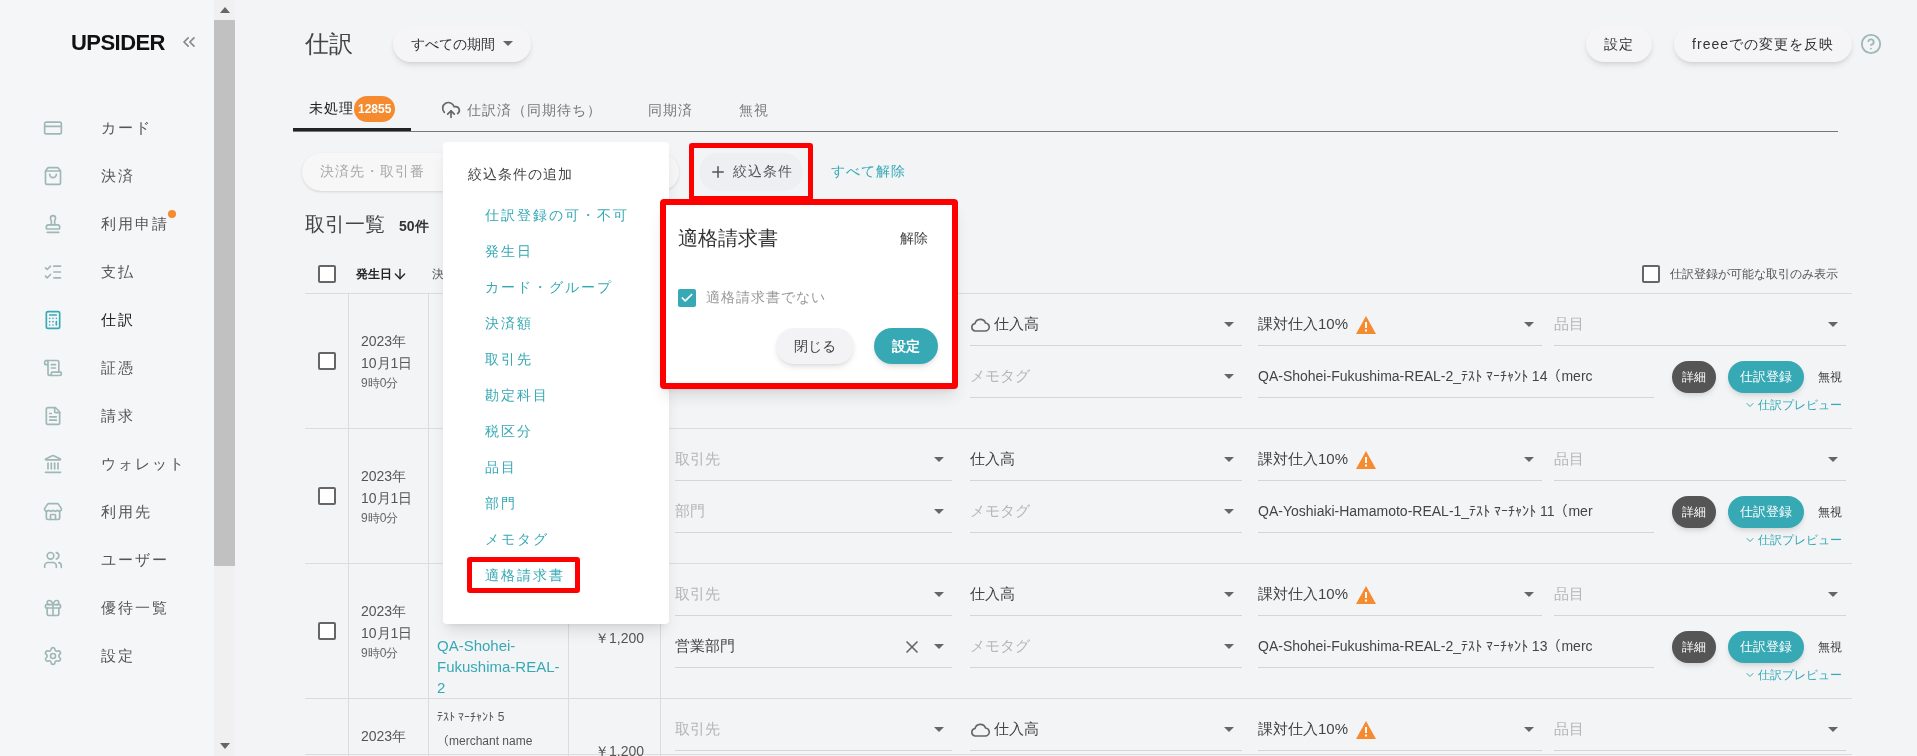 The width and height of the screenshot is (1917, 756). What do you see at coordinates (128, 320) in the screenshot?
I see `sidebar-item: 仕訳` at bounding box center [128, 320].